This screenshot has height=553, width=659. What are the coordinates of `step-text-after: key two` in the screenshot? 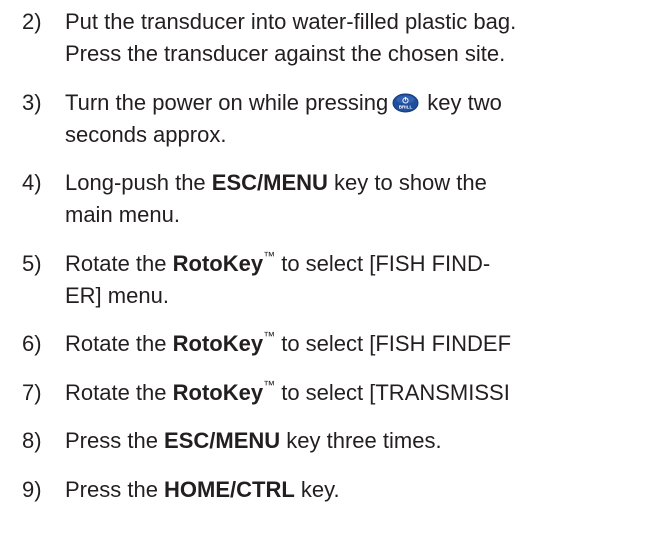 It's located at (464, 102).